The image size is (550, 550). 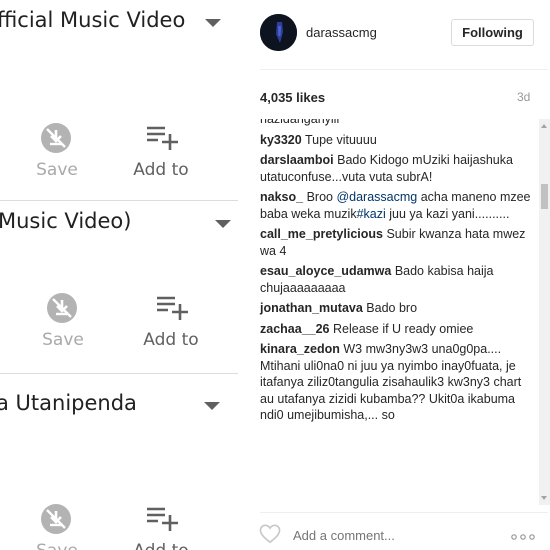 What do you see at coordinates (321, 234) in the screenshot?
I see `comment-username: call_me_pretylicious` at bounding box center [321, 234].